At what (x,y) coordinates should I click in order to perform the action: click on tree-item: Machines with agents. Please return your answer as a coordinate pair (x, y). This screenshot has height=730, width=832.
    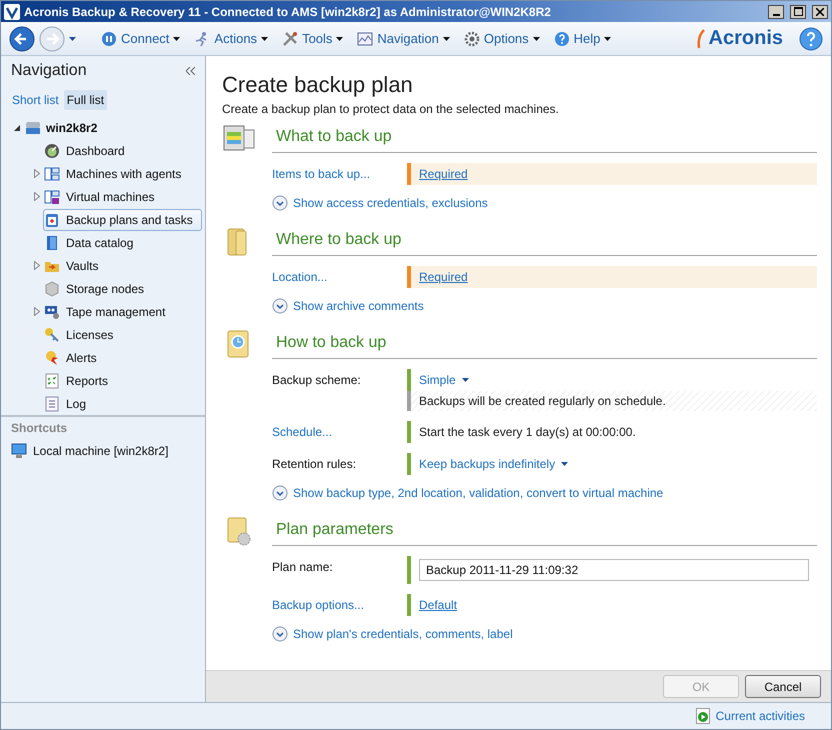
    Looking at the image, I should click on (122, 173).